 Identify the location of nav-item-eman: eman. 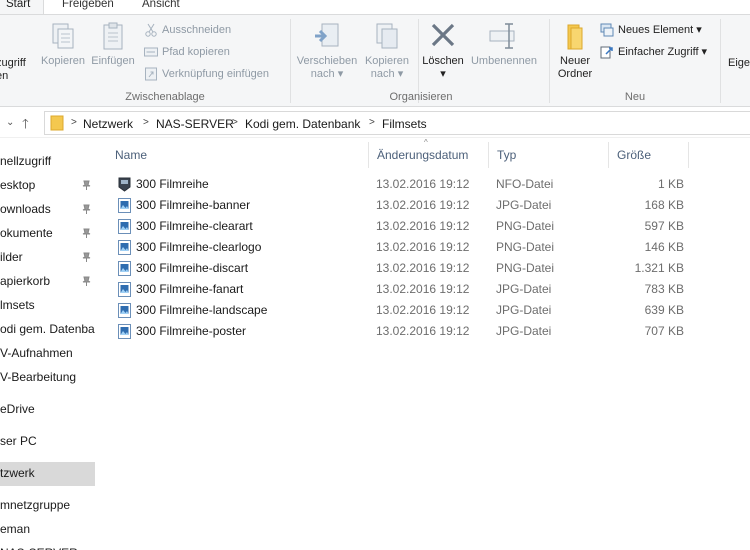
(47, 530).